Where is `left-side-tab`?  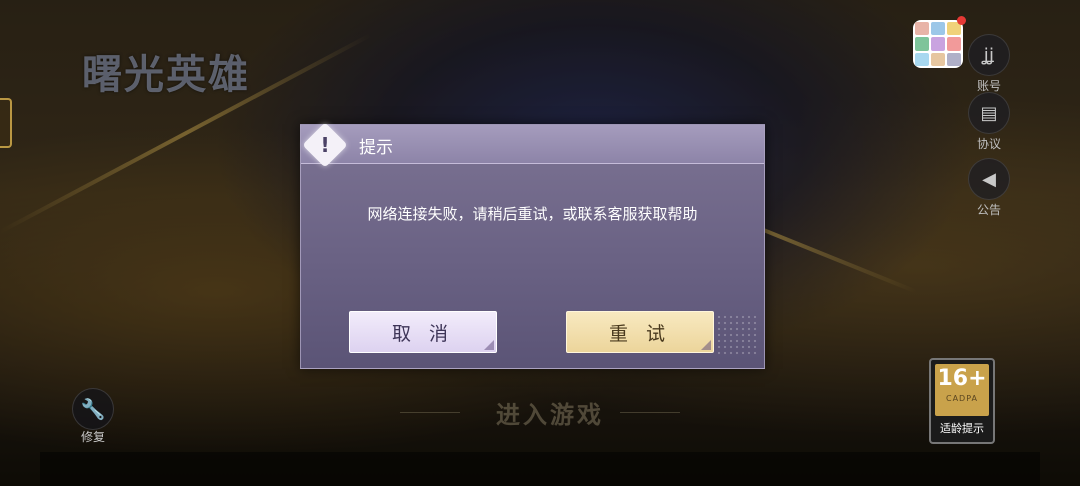 left-side-tab is located at coordinates (6, 123).